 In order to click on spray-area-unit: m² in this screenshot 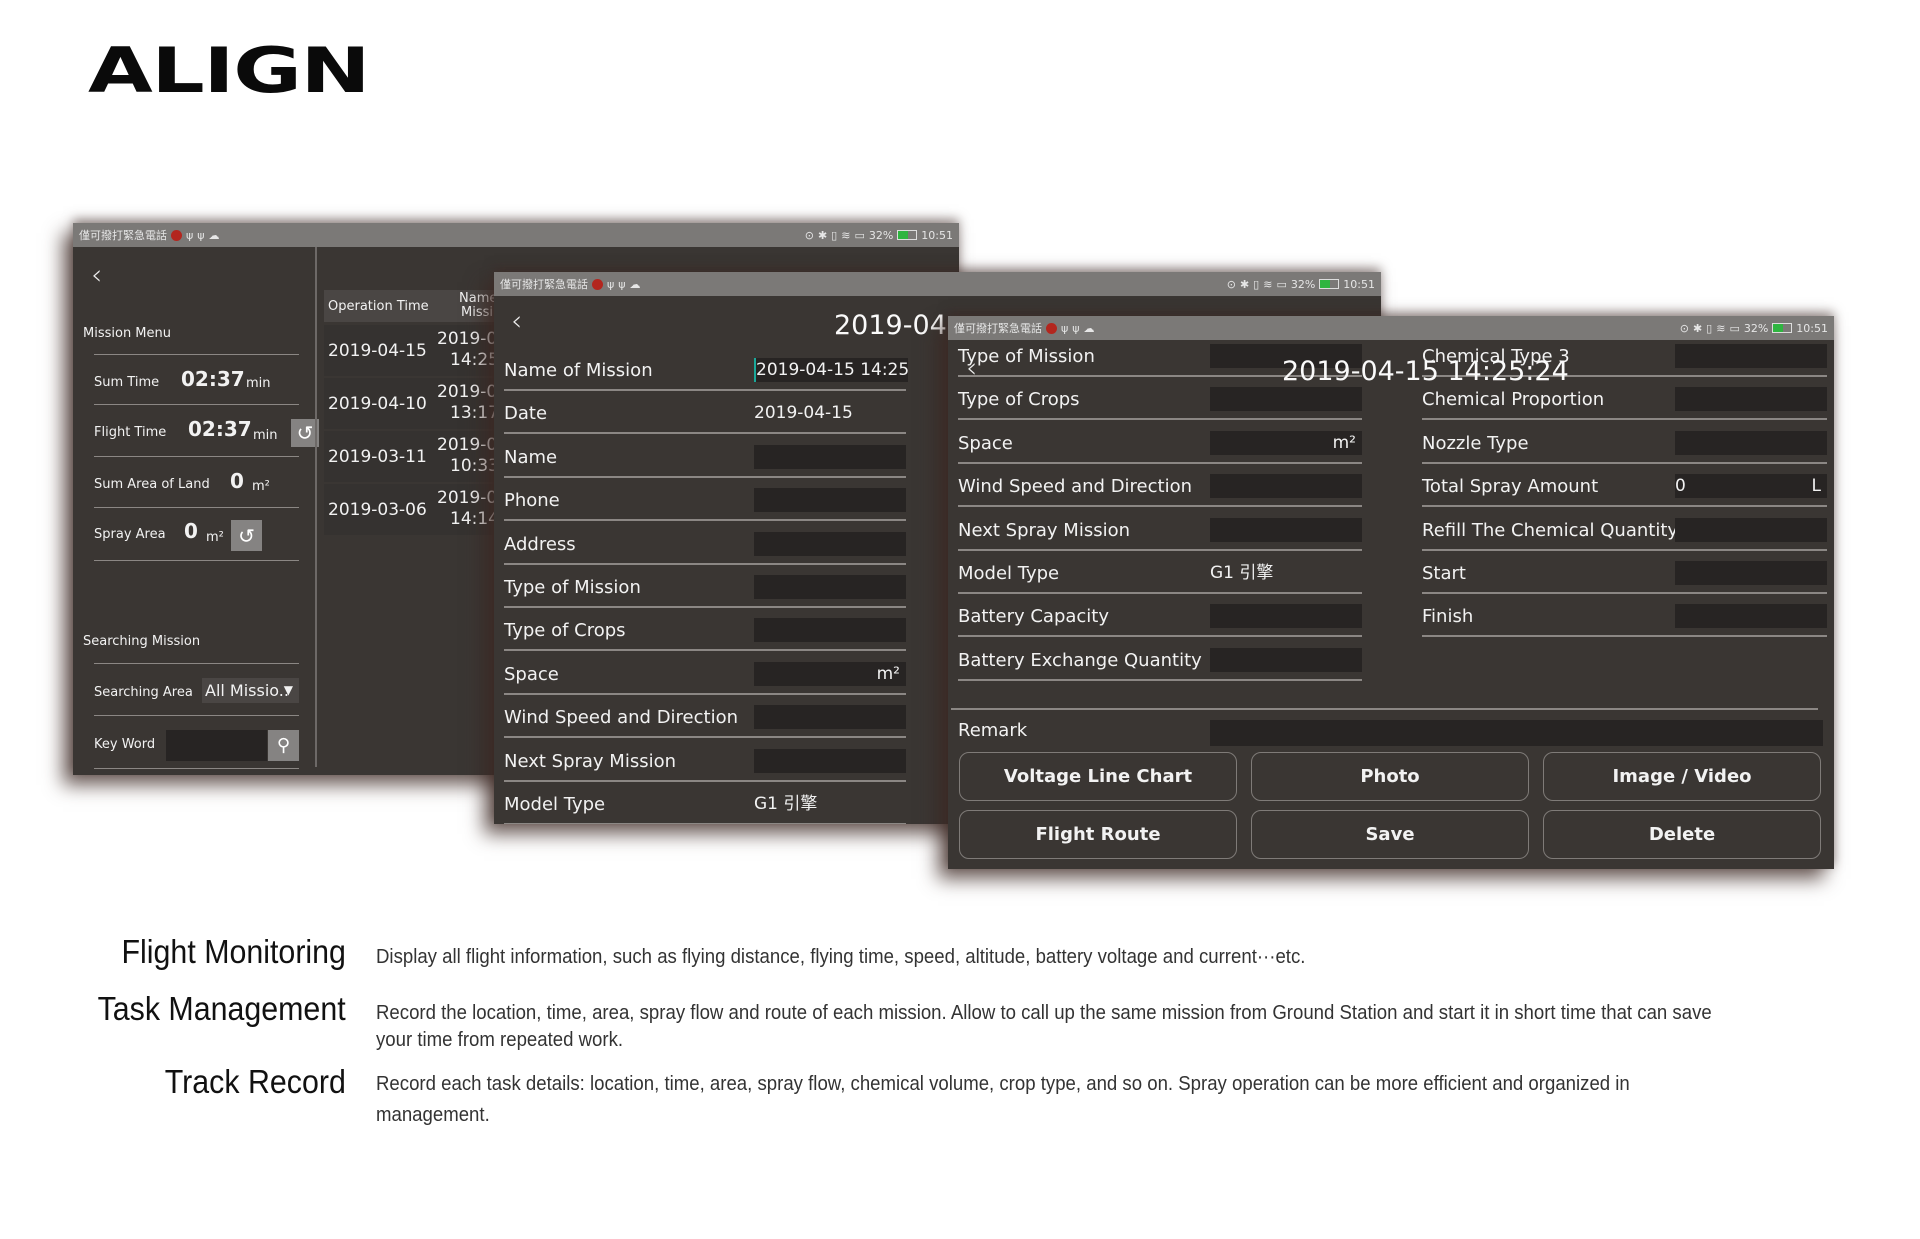, I will do `click(215, 537)`.